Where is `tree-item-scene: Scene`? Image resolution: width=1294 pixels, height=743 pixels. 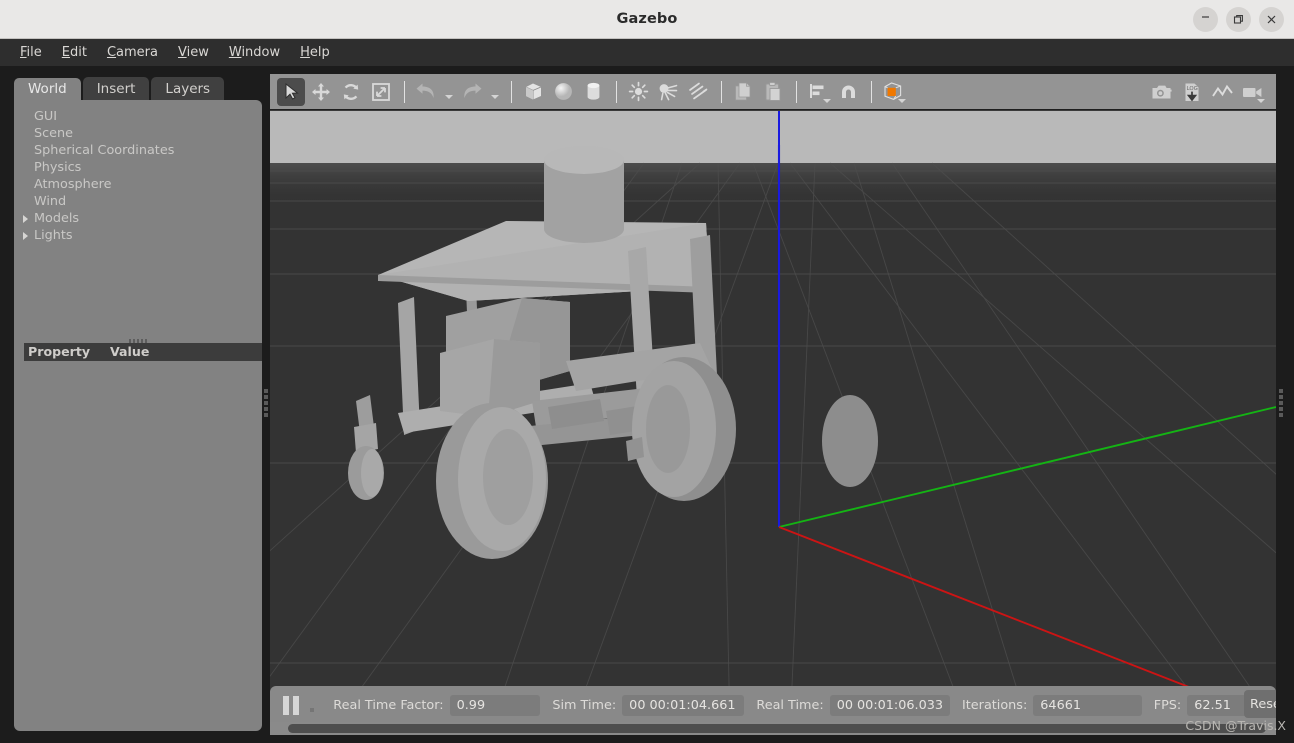 tree-item-scene: Scene is located at coordinates (138, 133).